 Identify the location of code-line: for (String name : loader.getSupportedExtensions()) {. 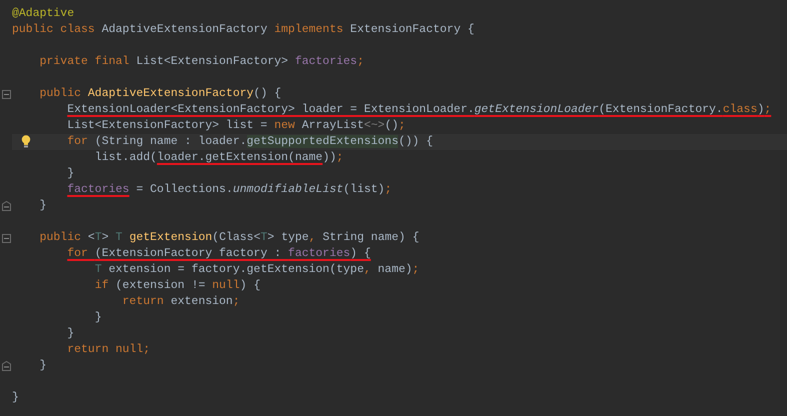
(250, 142).